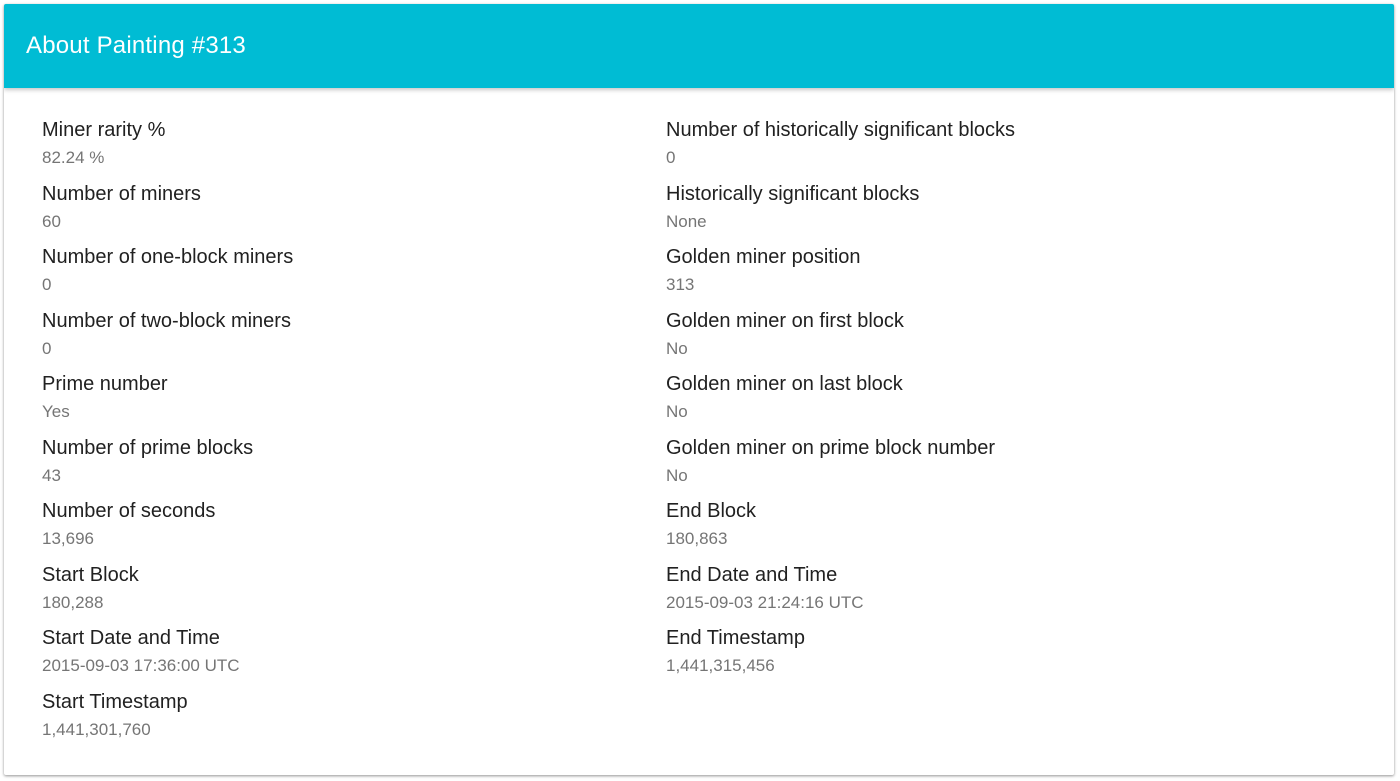  Describe the element at coordinates (735, 638) in the screenshot. I see `detail-label: End Timestamp` at that location.